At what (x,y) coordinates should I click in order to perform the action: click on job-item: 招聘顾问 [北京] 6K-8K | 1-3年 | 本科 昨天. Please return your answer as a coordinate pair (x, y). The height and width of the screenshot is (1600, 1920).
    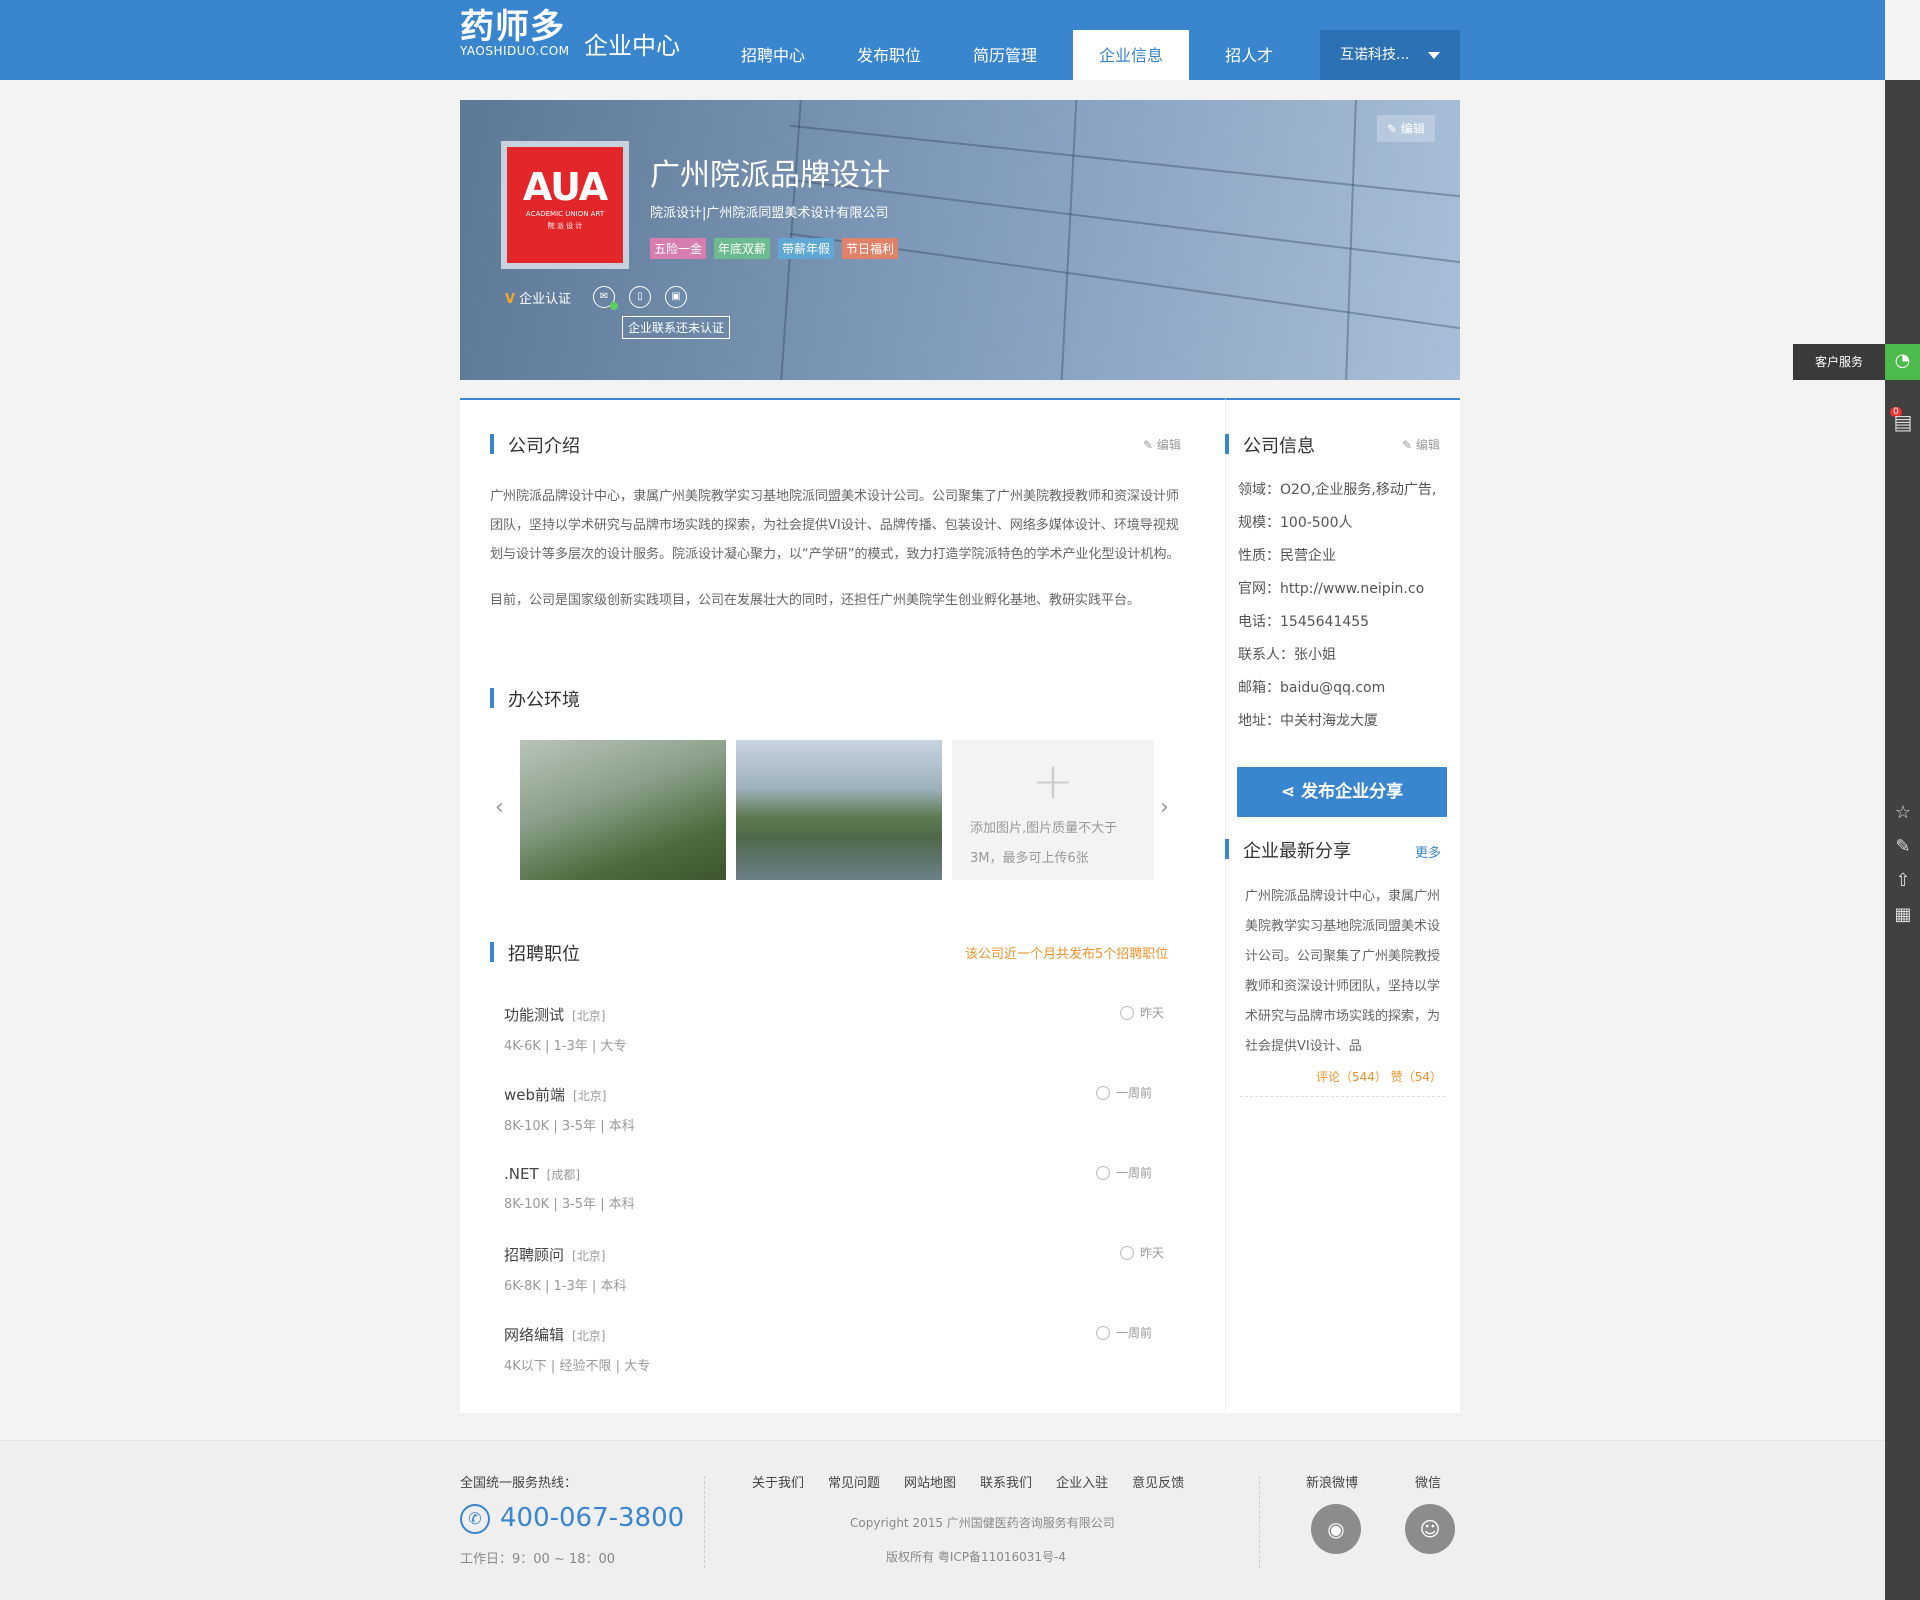
    Looking at the image, I should click on (834, 1269).